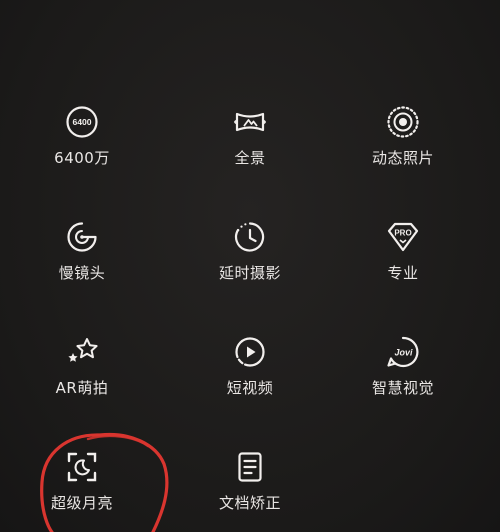 Image resolution: width=500 pixels, height=532 pixels. Describe the element at coordinates (82, 158) in the screenshot. I see `mode-label: 6400万` at that location.